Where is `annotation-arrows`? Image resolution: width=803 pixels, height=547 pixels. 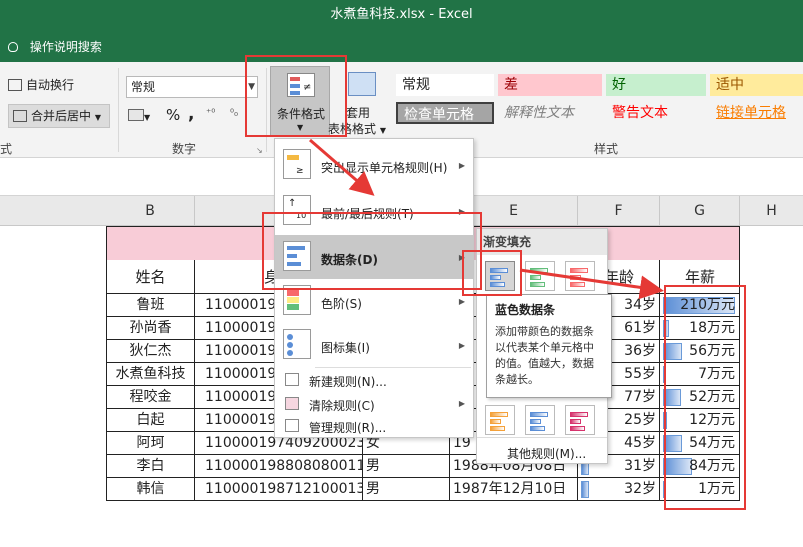 annotation-arrows is located at coordinates (486, 219).